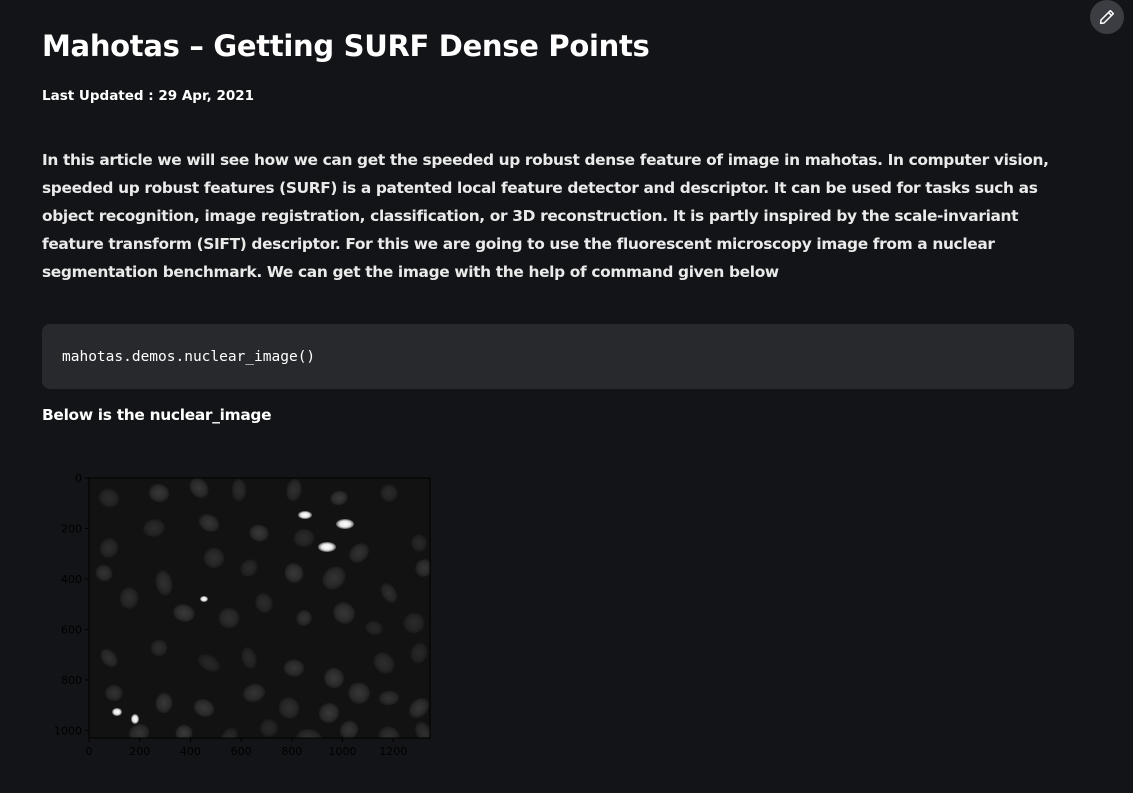 The height and width of the screenshot is (793, 1133). Describe the element at coordinates (148, 96) in the screenshot. I see `last-updated: Last Updated : 29 Apr, 2021` at that location.